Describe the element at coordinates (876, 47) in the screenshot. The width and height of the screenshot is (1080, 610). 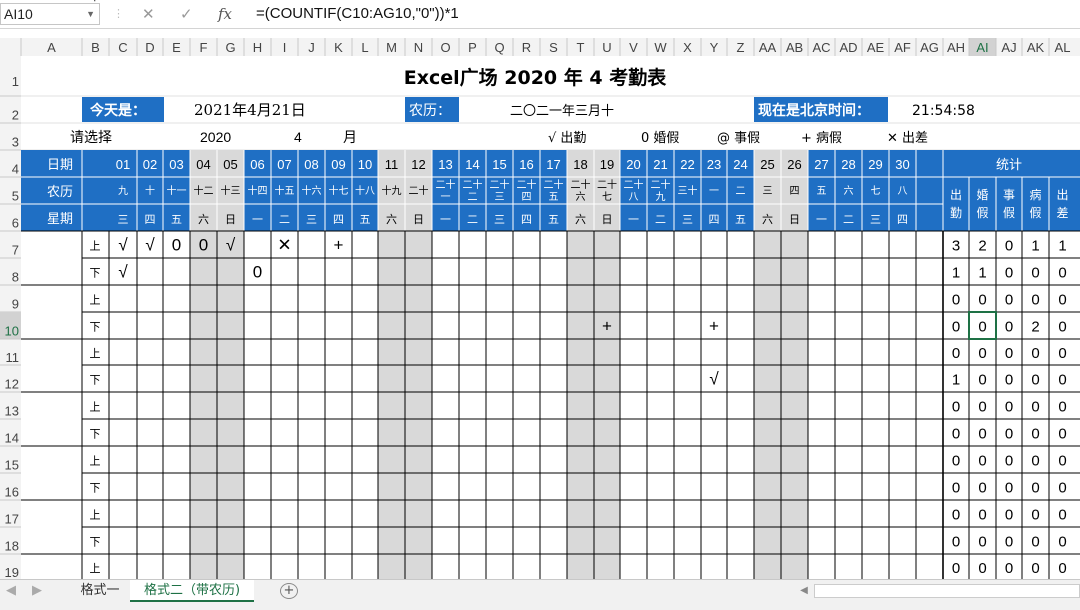
I see `column-header-AE: AE` at that location.